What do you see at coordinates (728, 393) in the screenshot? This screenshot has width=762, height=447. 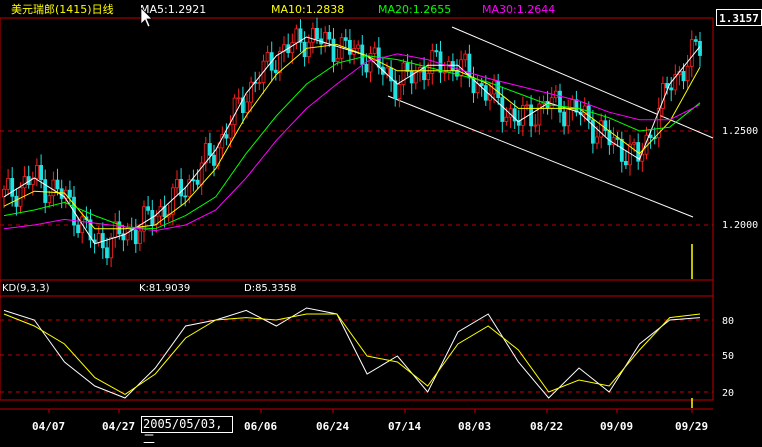 I see `kd-tick-label: 20` at bounding box center [728, 393].